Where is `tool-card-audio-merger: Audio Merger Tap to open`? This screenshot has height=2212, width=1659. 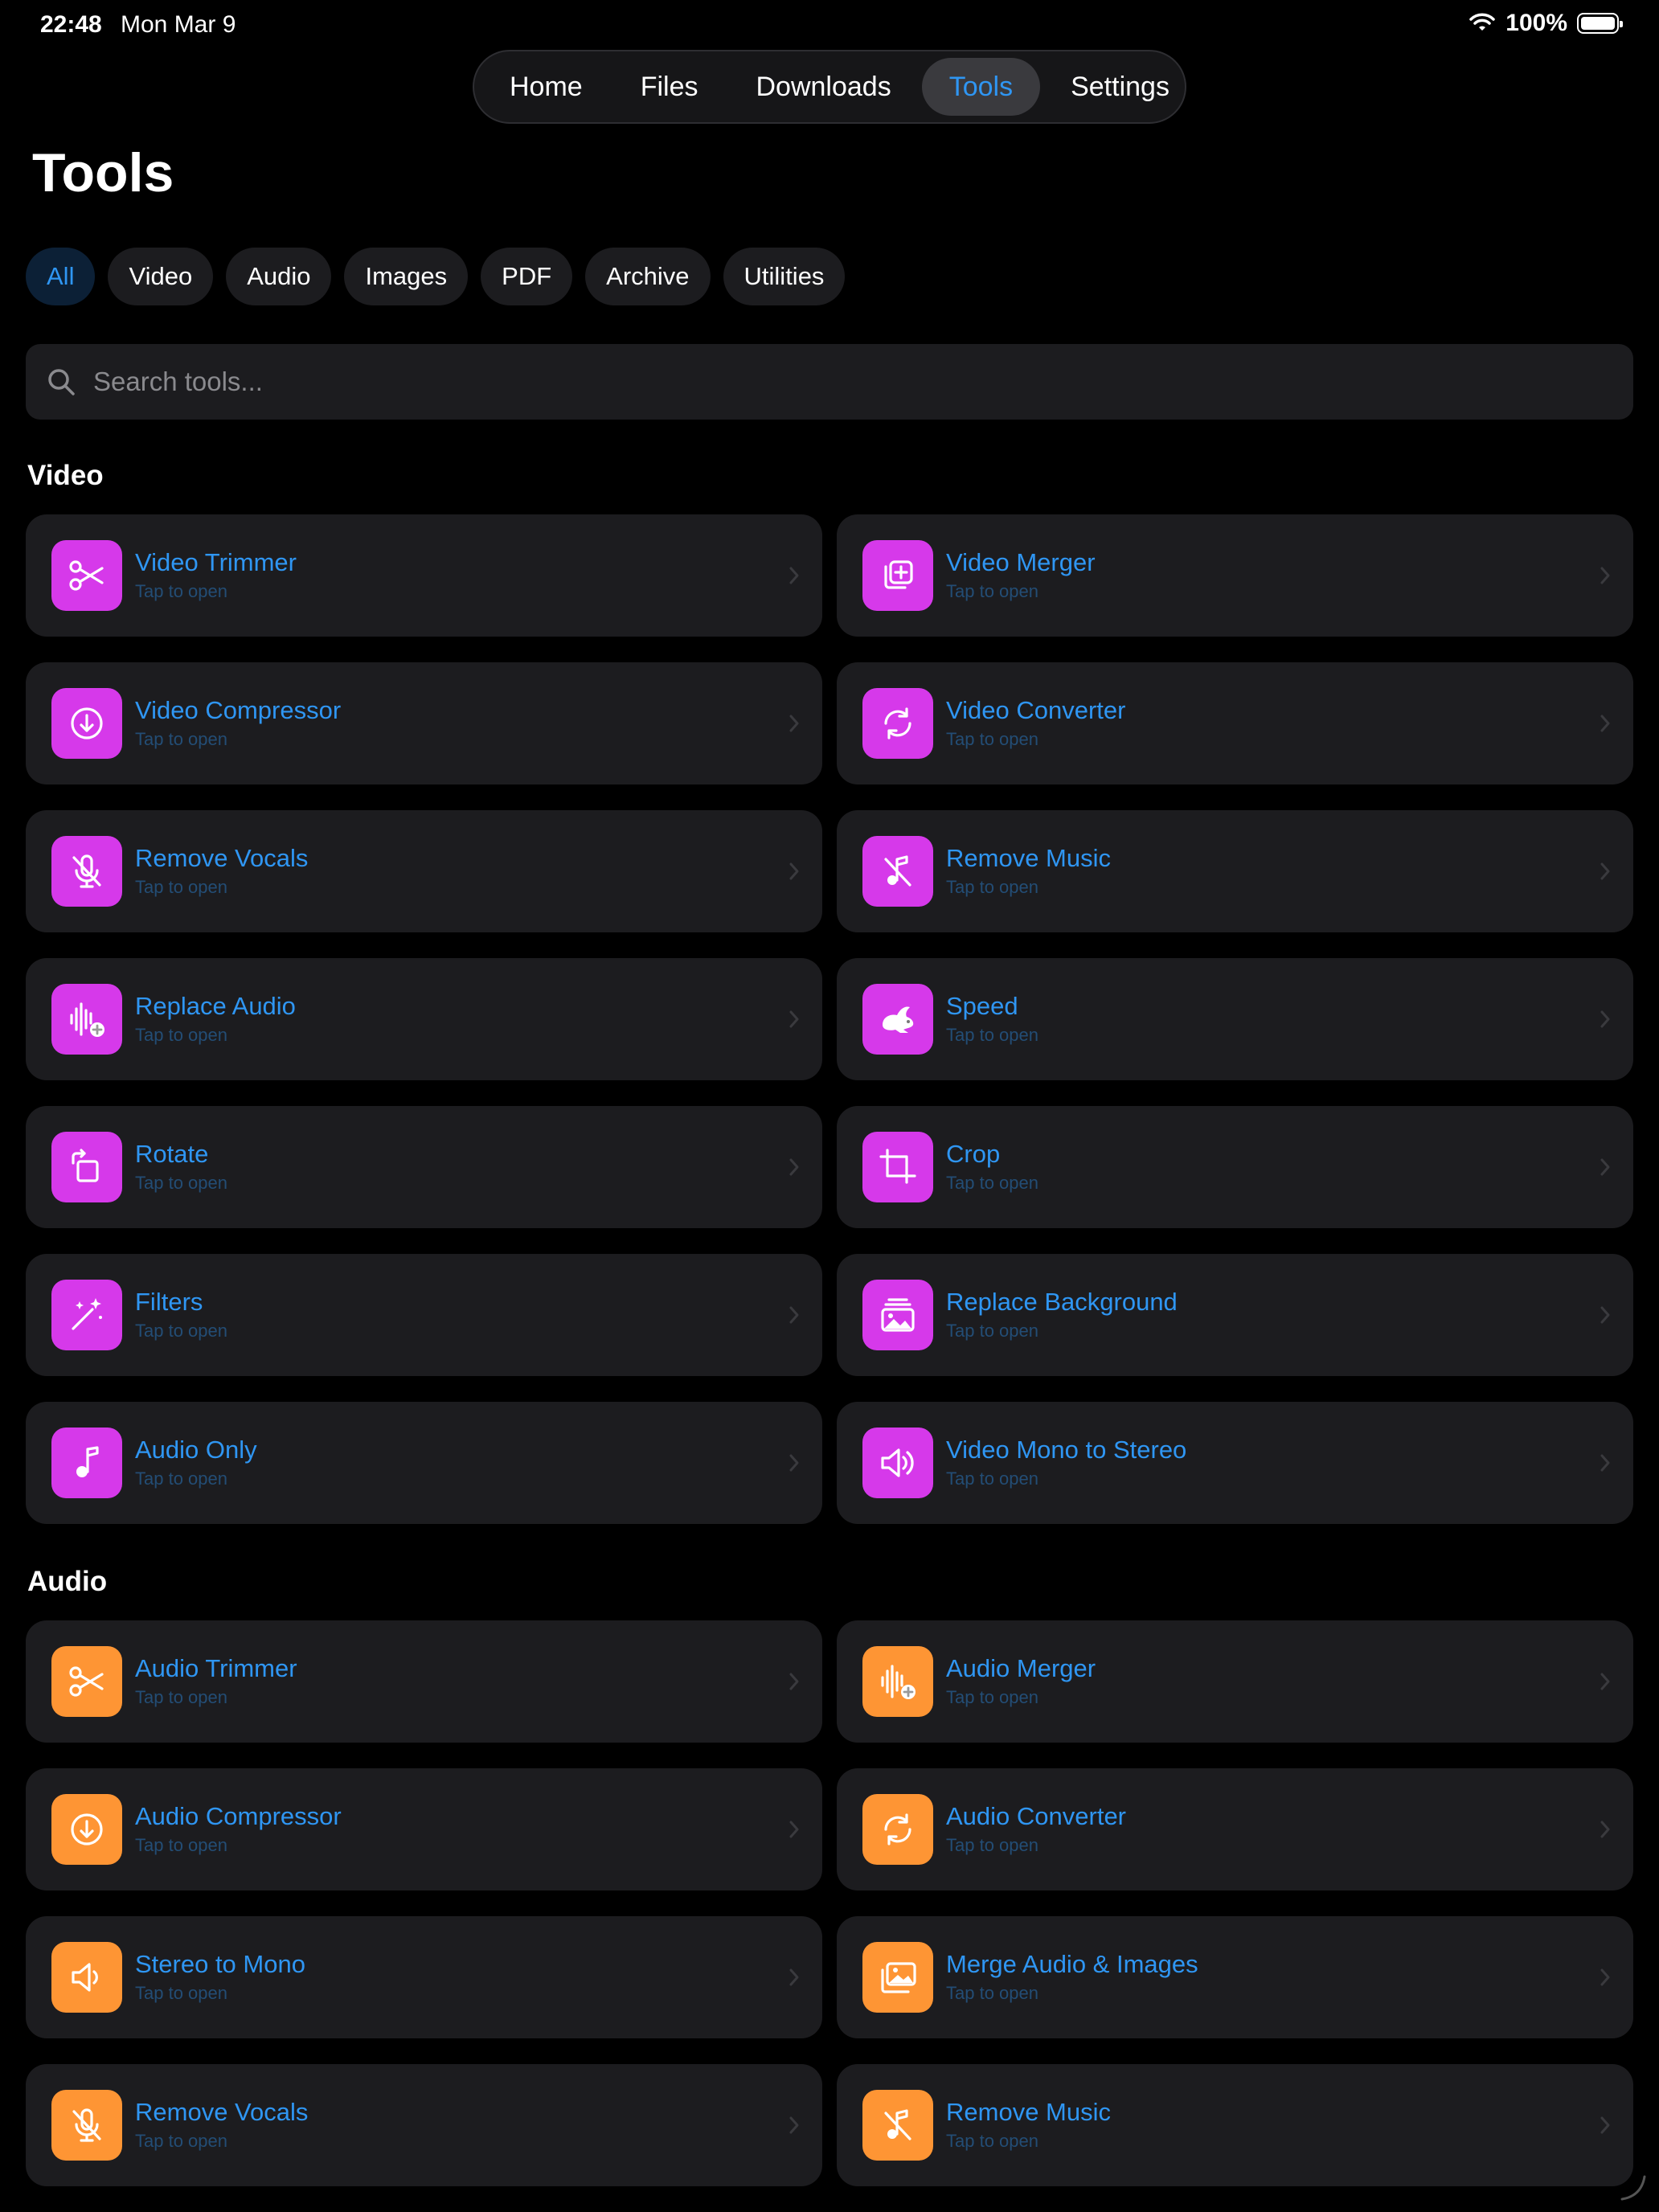 tool-card-audio-merger: Audio Merger Tap to open is located at coordinates (1235, 1681).